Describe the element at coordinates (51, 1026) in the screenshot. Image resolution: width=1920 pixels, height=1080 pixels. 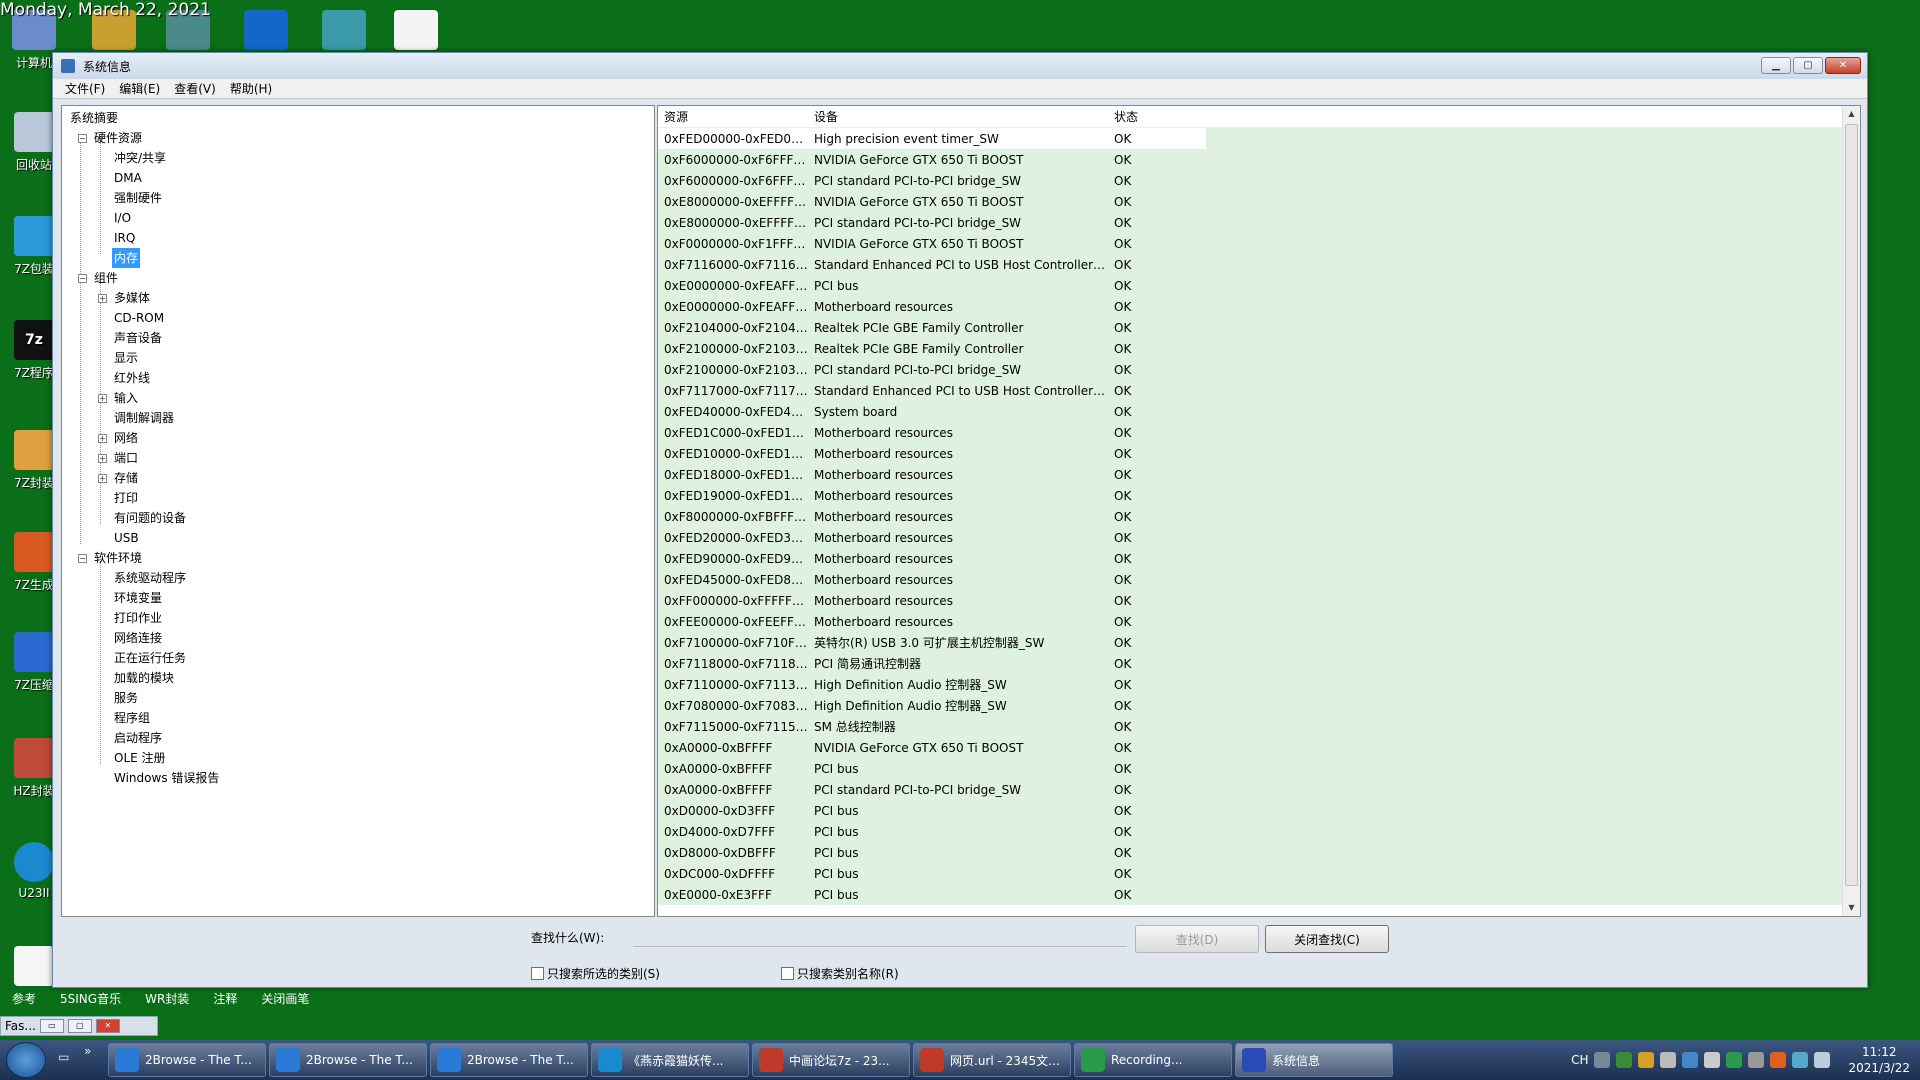
I see `restore-icon: ▭` at that location.